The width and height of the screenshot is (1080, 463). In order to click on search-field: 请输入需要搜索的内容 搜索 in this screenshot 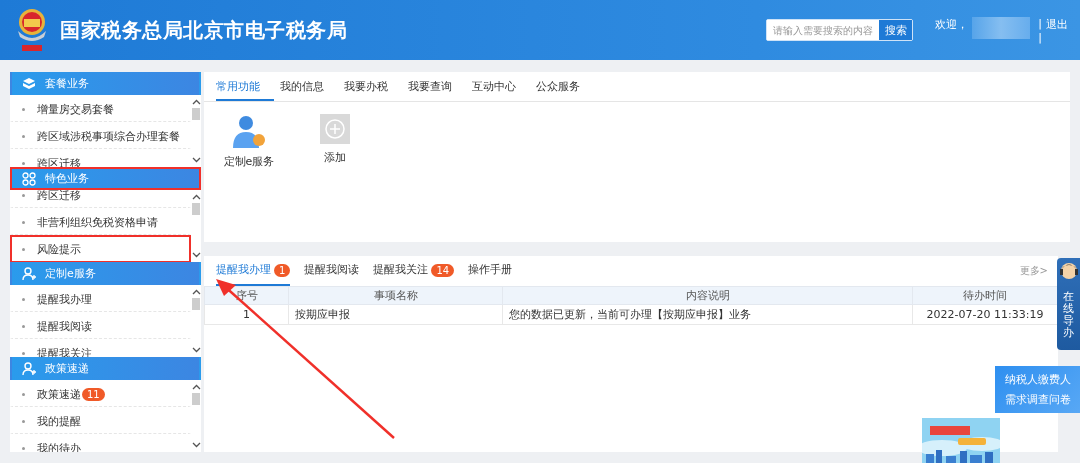, I will do `click(840, 30)`.